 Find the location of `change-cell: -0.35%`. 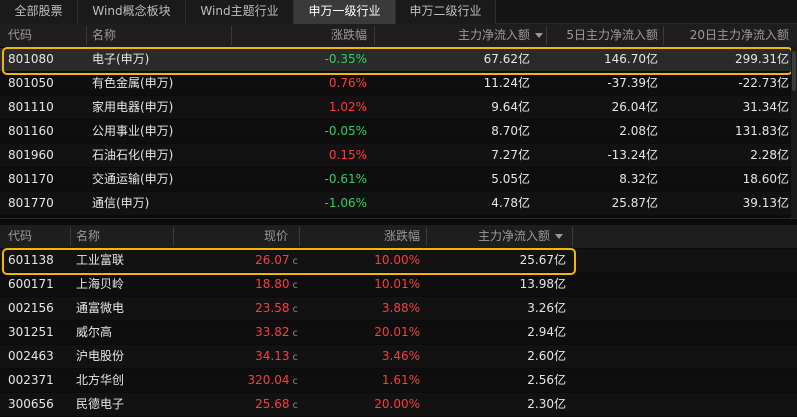

change-cell: -0.35% is located at coordinates (345, 59).